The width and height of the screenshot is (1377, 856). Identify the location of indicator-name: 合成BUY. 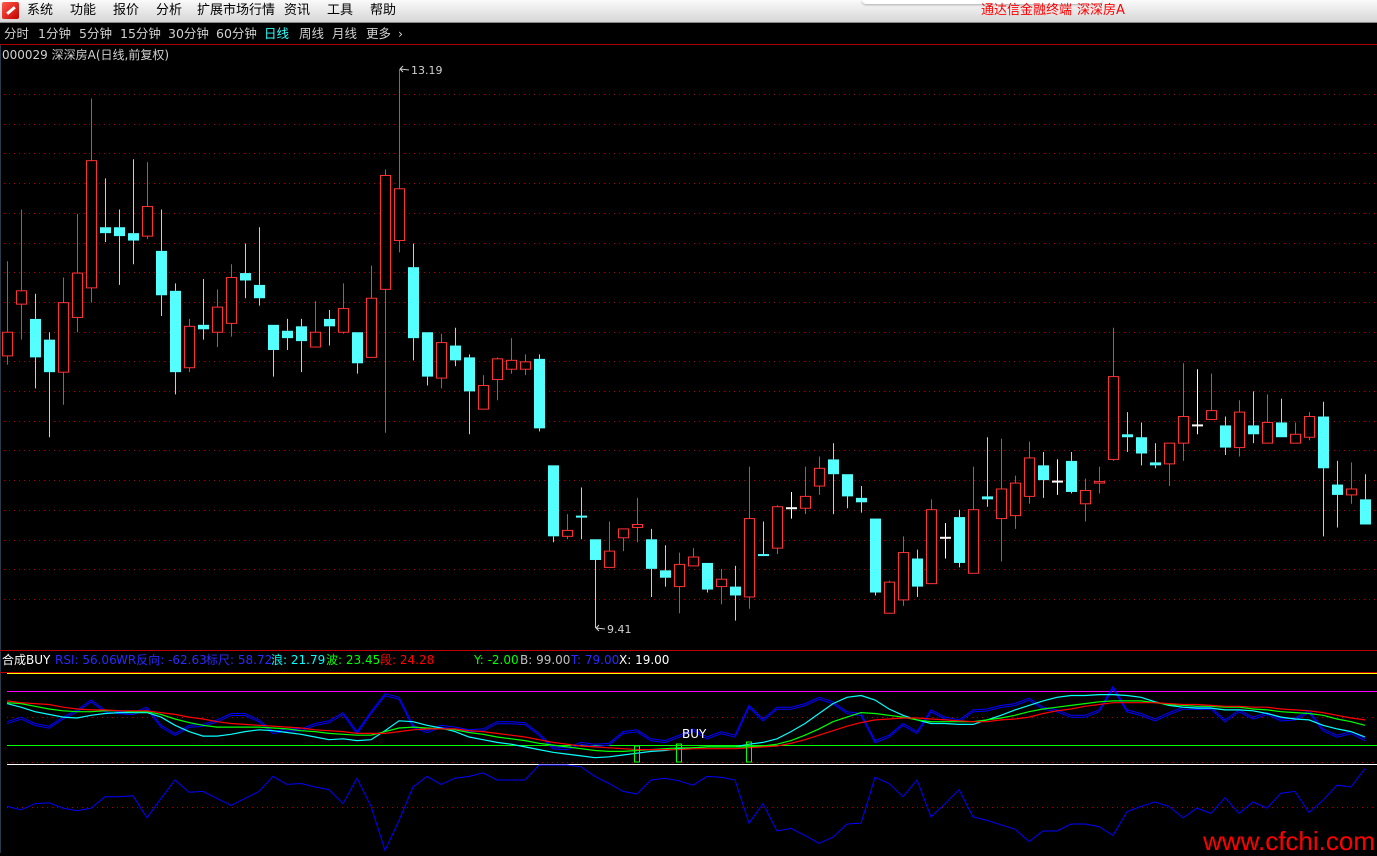
(26, 660).